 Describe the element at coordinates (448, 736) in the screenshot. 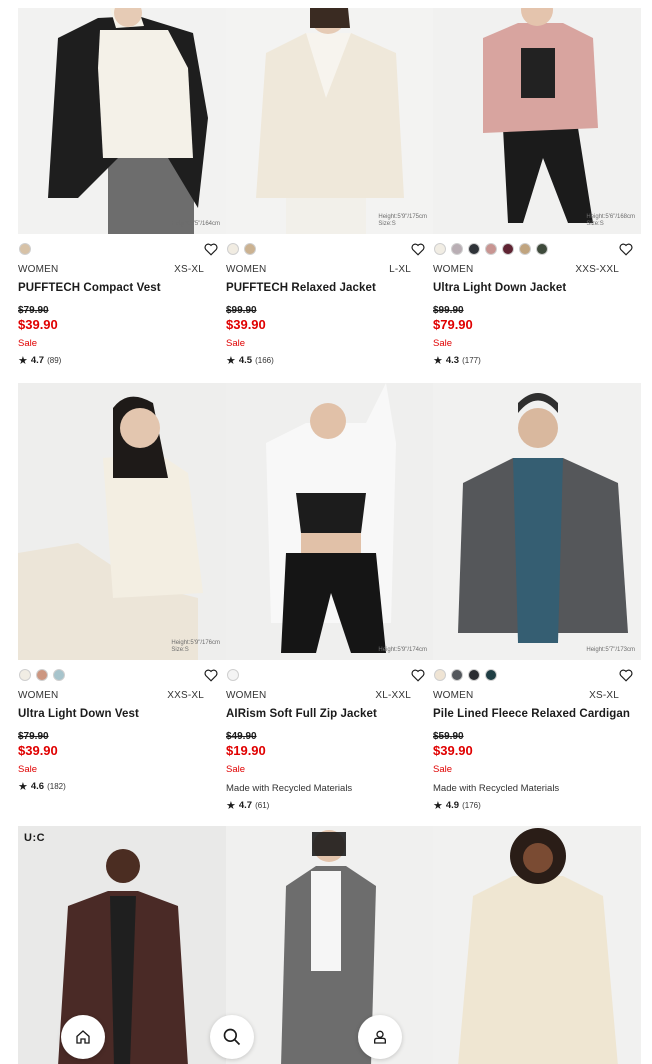

I see `original-price: $59.90` at that location.